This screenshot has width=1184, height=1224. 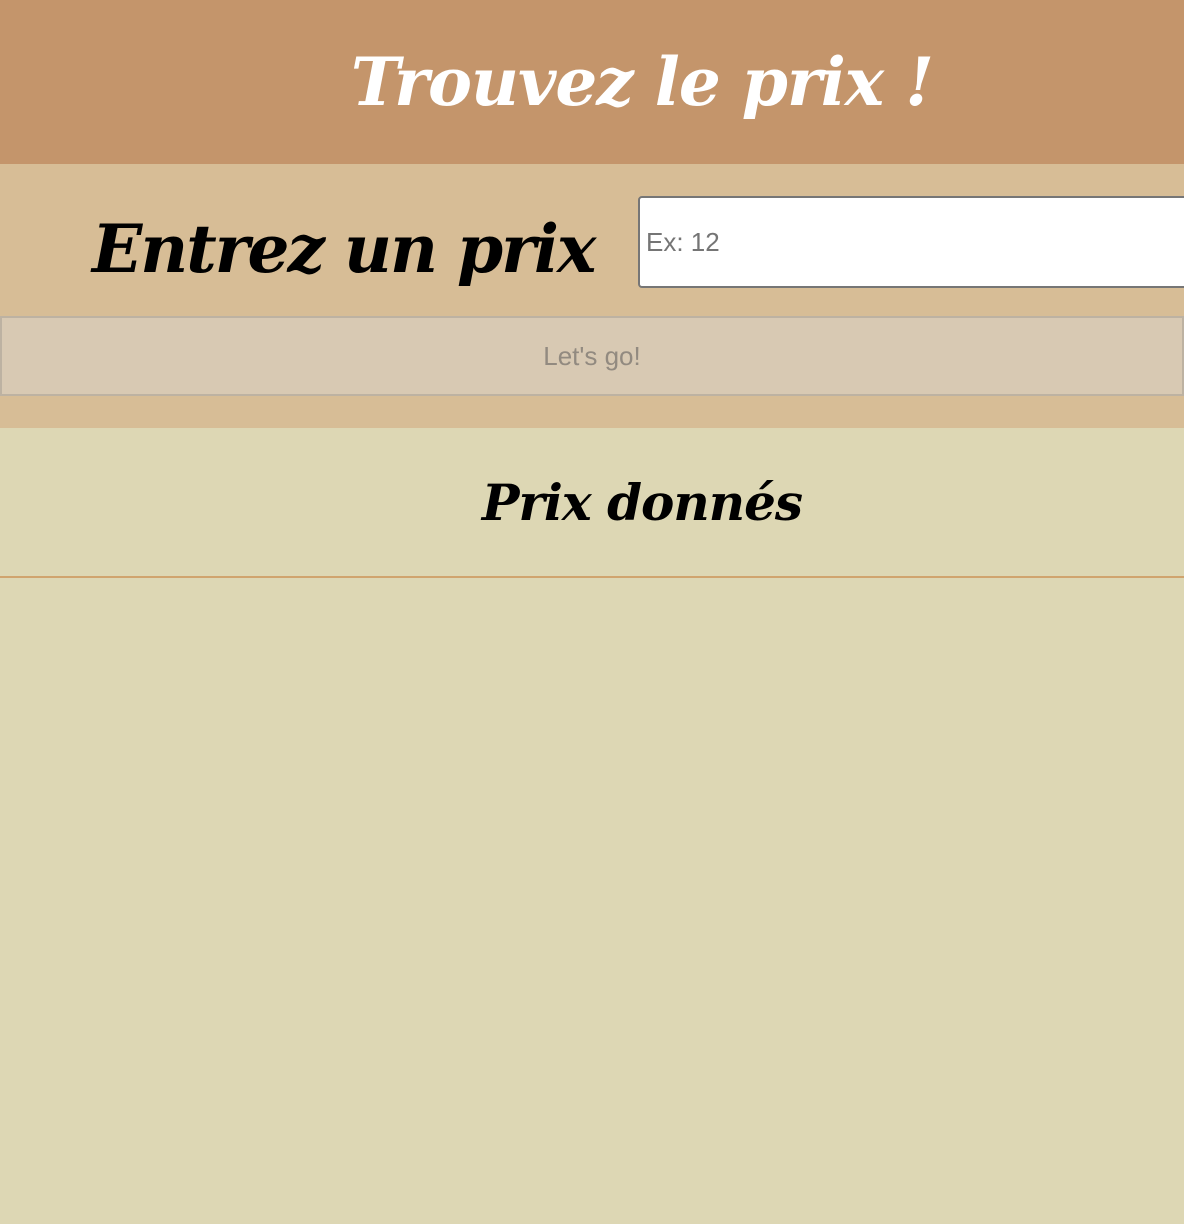 I want to click on page-header: Trouvez le prix !, so click(x=592, y=82).